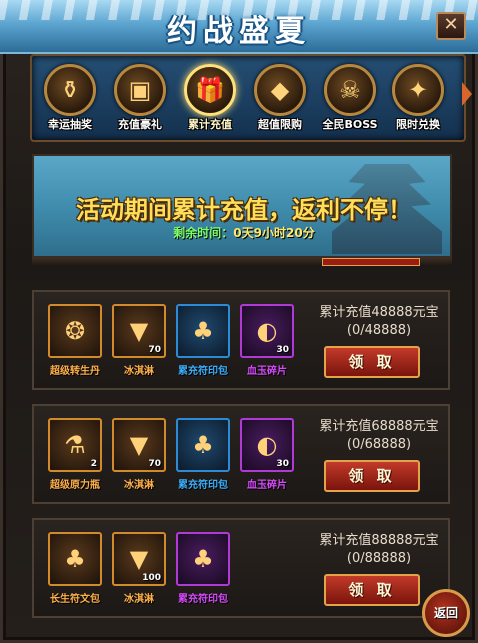 The image size is (478, 643). What do you see at coordinates (75, 599) in the screenshot?
I see `item-name: 长生符文包` at bounding box center [75, 599].